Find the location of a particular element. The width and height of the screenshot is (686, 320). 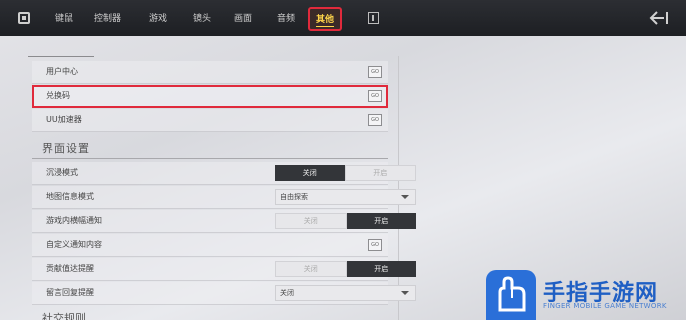

row-immersive-mode: 沉浸模式 关闭 开启 is located at coordinates (224, 173).